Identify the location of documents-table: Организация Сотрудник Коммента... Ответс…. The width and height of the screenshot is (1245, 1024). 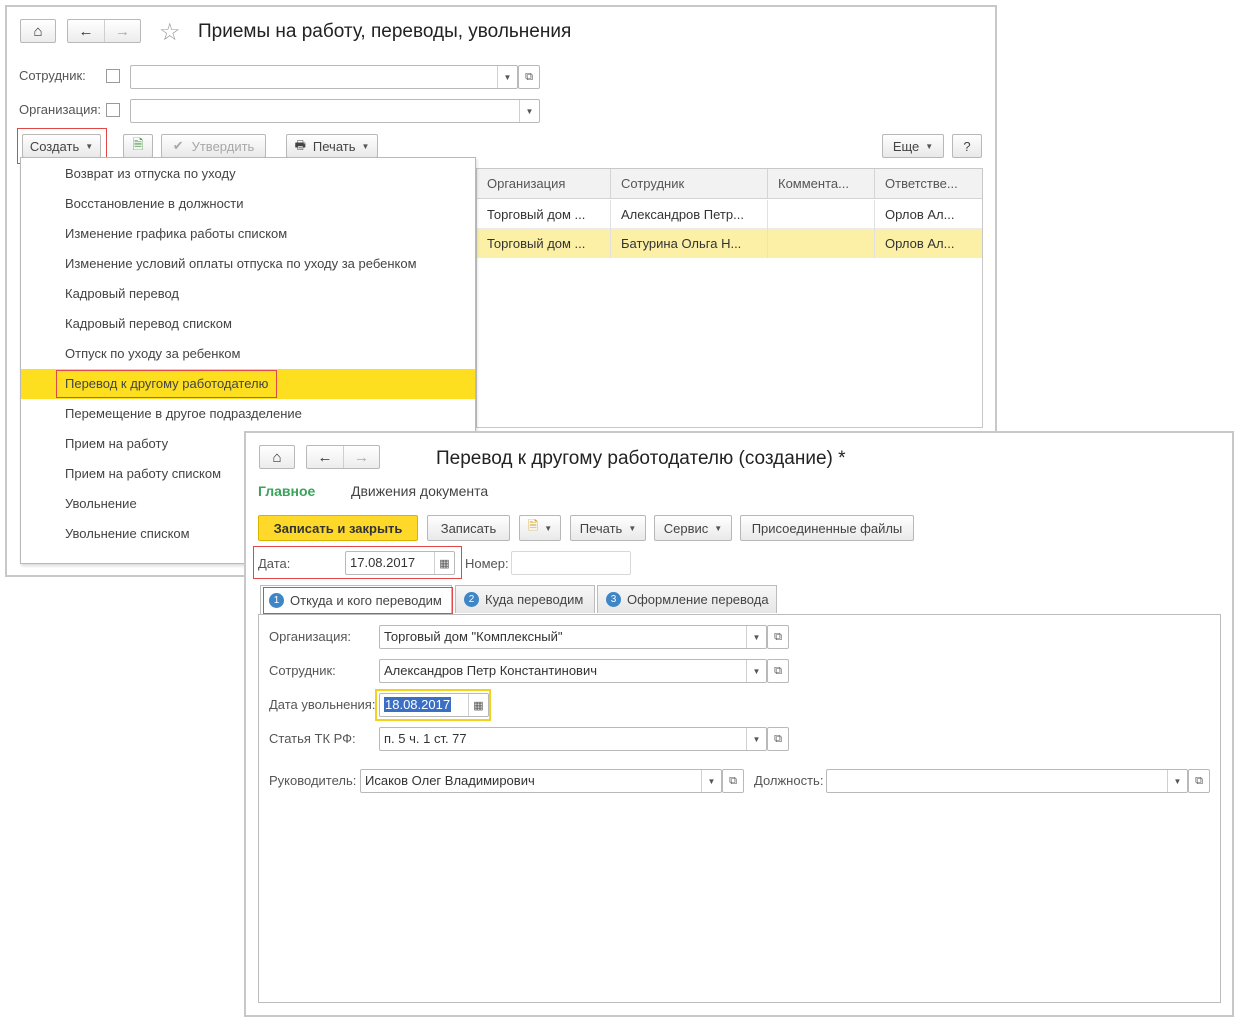
(729, 298).